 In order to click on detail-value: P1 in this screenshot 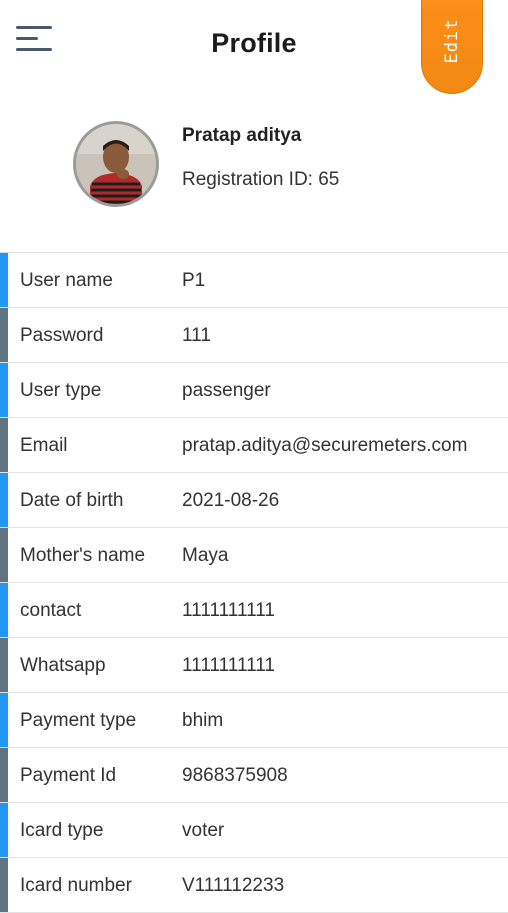, I will do `click(194, 280)`.